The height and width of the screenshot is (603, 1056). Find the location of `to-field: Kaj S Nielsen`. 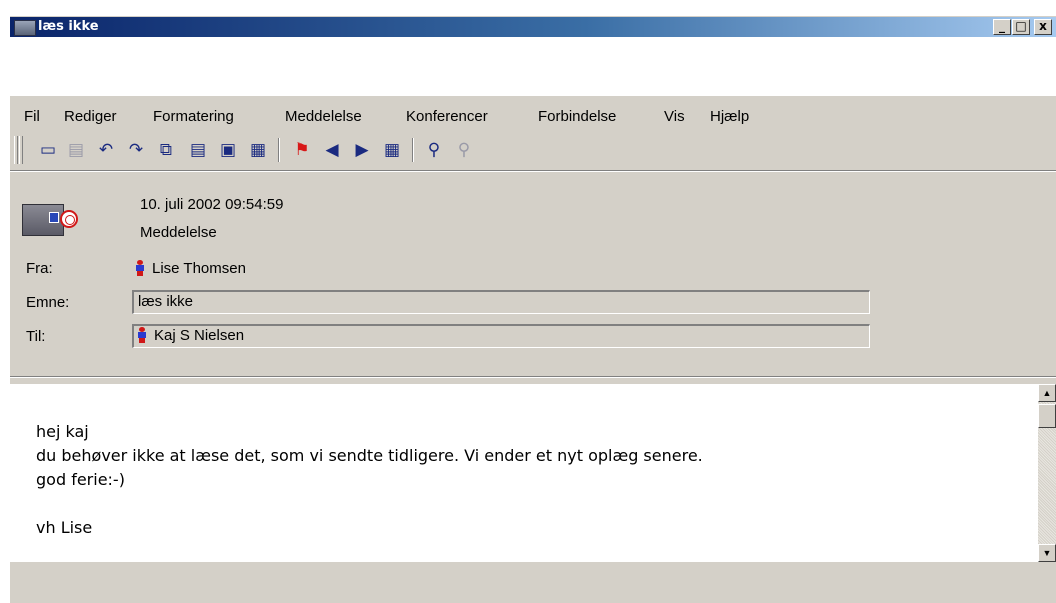

to-field: Kaj S Nielsen is located at coordinates (501, 336).